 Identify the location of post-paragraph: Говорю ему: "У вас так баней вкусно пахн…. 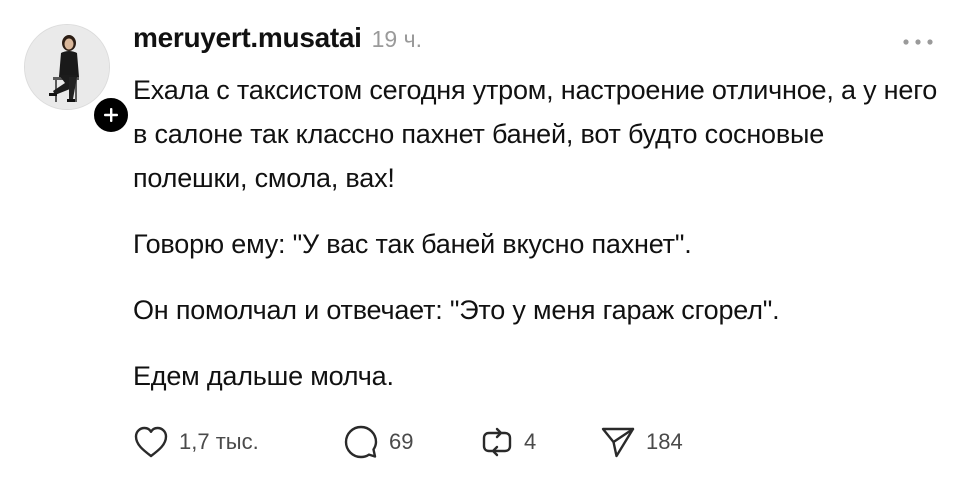
(412, 244).